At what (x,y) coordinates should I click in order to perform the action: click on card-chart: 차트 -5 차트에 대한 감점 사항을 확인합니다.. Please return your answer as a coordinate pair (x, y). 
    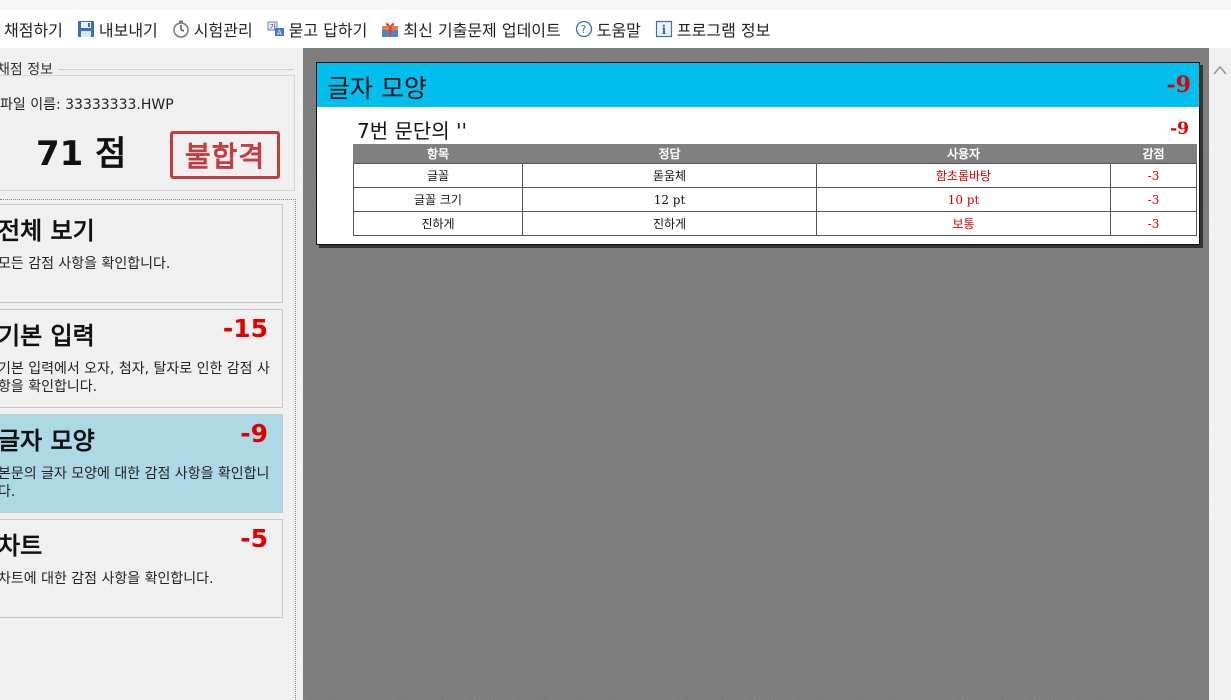
    Looking at the image, I should click on (141, 568).